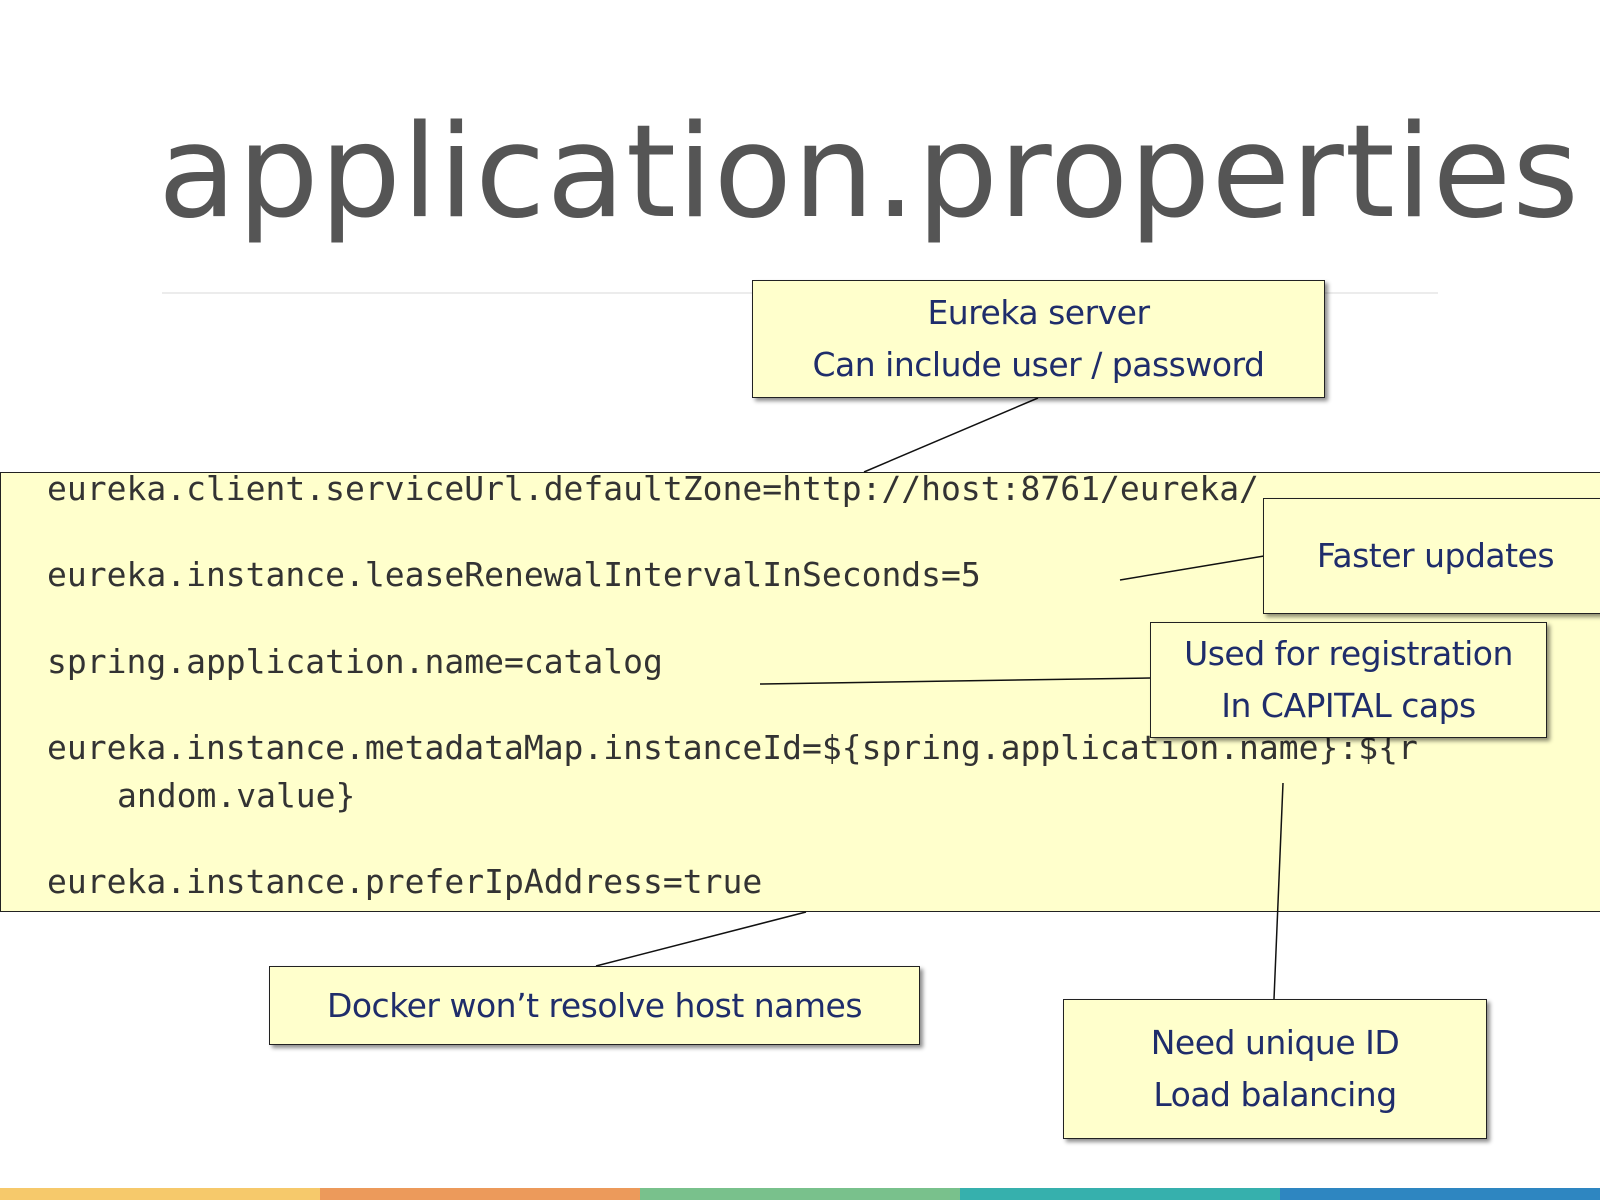  What do you see at coordinates (951, 435) in the screenshot?
I see `connector-eureka-server` at bounding box center [951, 435].